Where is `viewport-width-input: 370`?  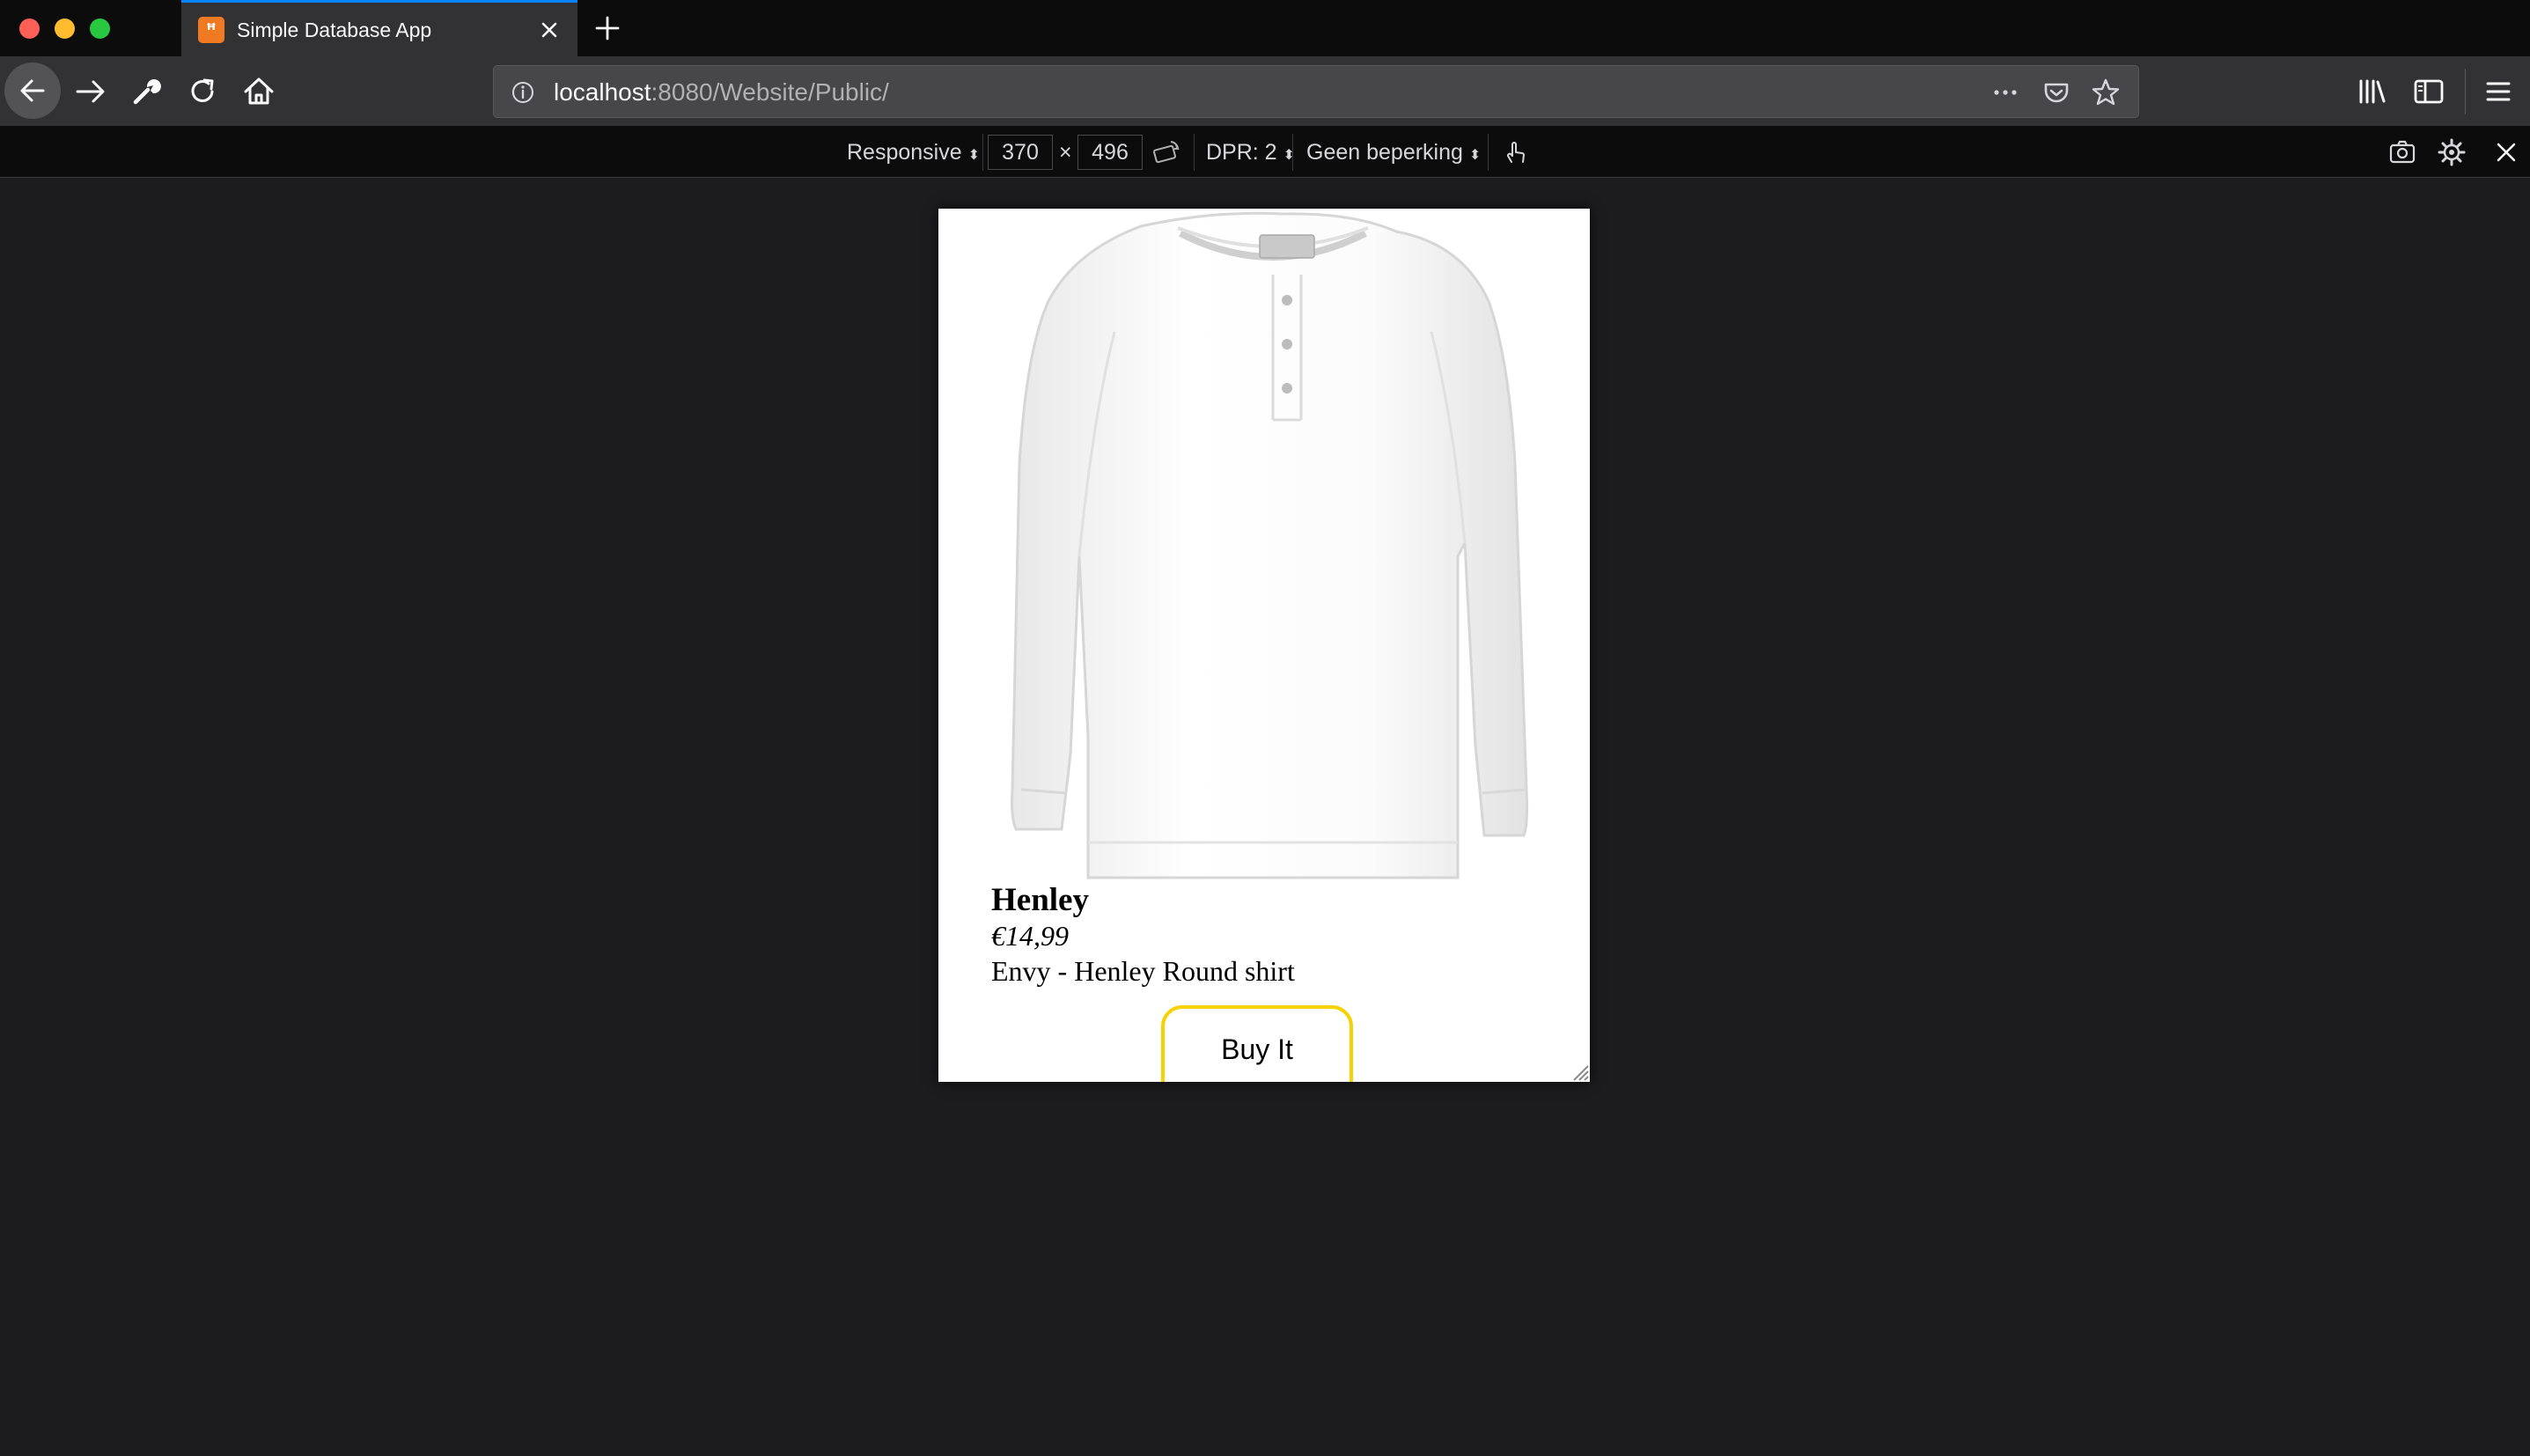
viewport-width-input: 370 is located at coordinates (1021, 152).